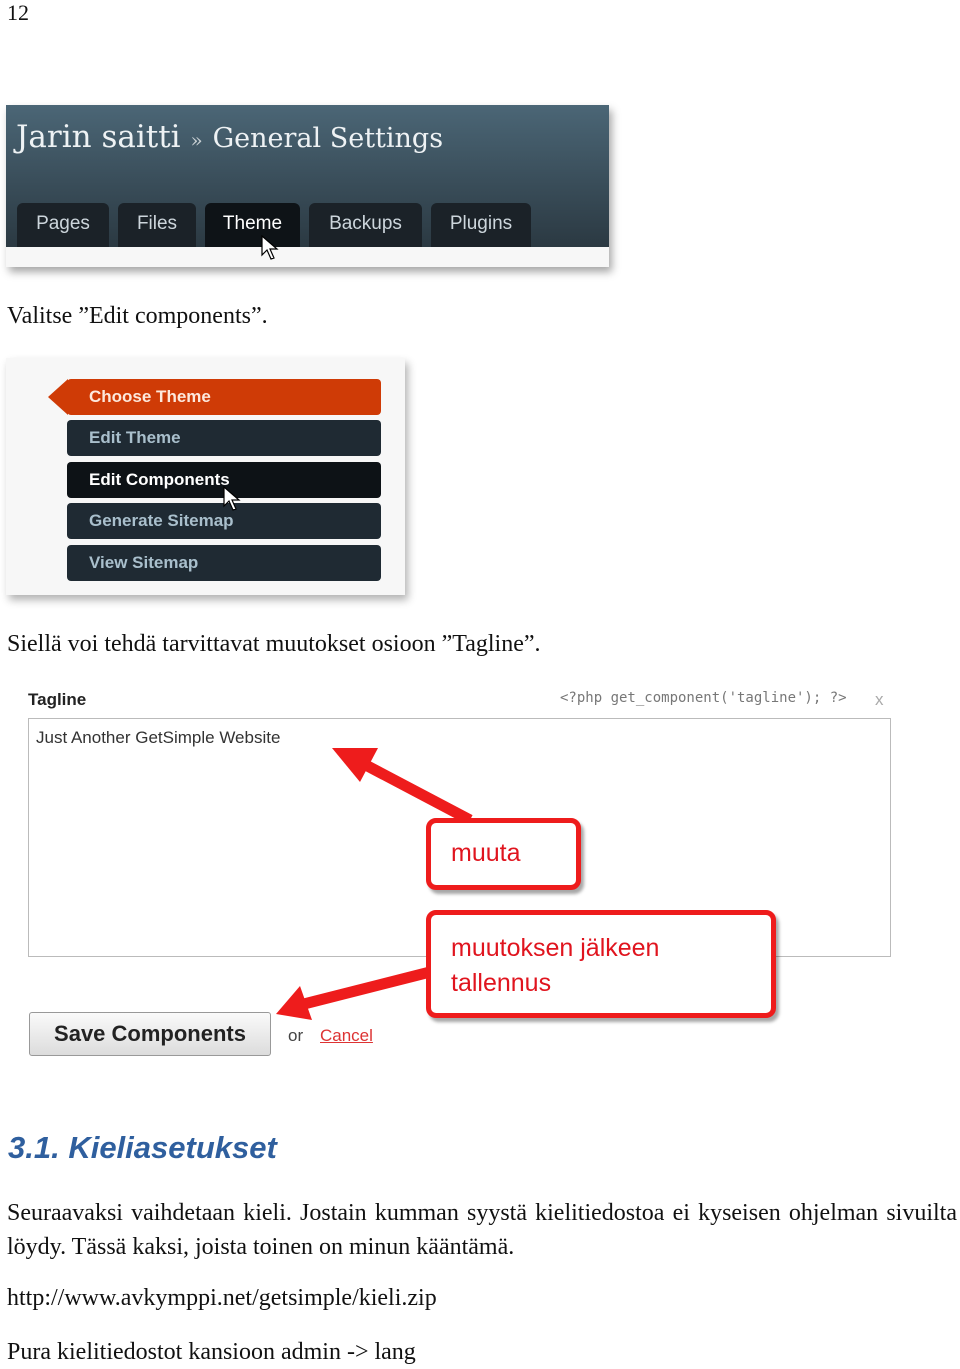  What do you see at coordinates (296, 1035) in the screenshot?
I see `or-text: or` at bounding box center [296, 1035].